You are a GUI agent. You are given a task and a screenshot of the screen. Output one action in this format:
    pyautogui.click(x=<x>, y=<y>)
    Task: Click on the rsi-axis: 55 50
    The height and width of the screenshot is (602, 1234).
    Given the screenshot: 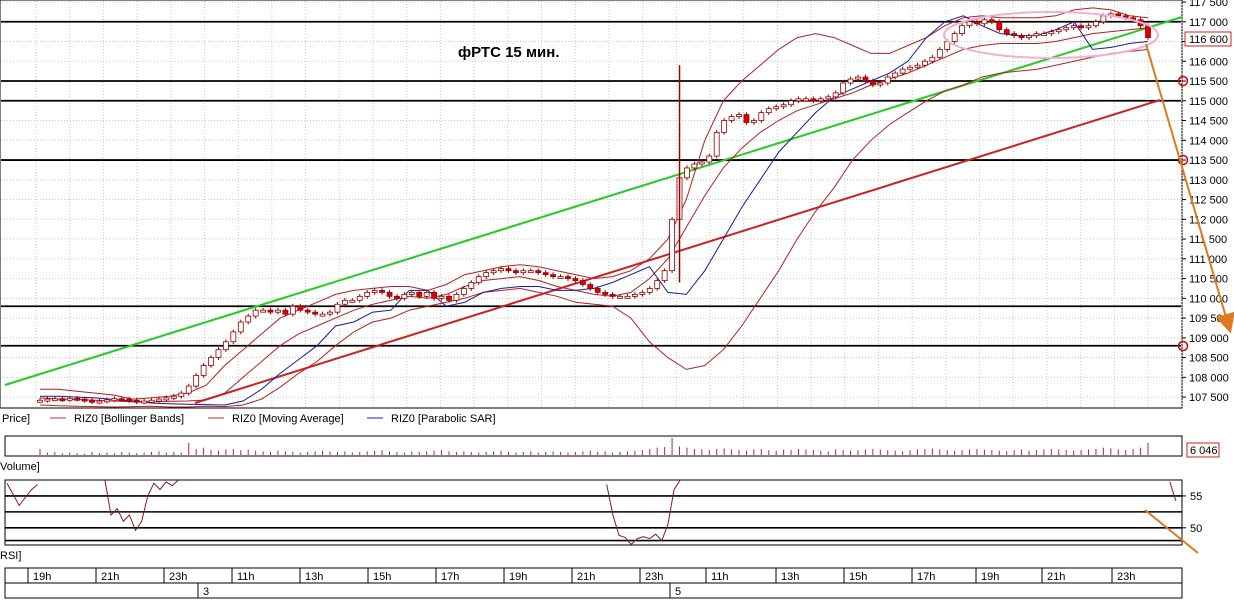 What is the action you would take?
    pyautogui.click(x=1192, y=513)
    